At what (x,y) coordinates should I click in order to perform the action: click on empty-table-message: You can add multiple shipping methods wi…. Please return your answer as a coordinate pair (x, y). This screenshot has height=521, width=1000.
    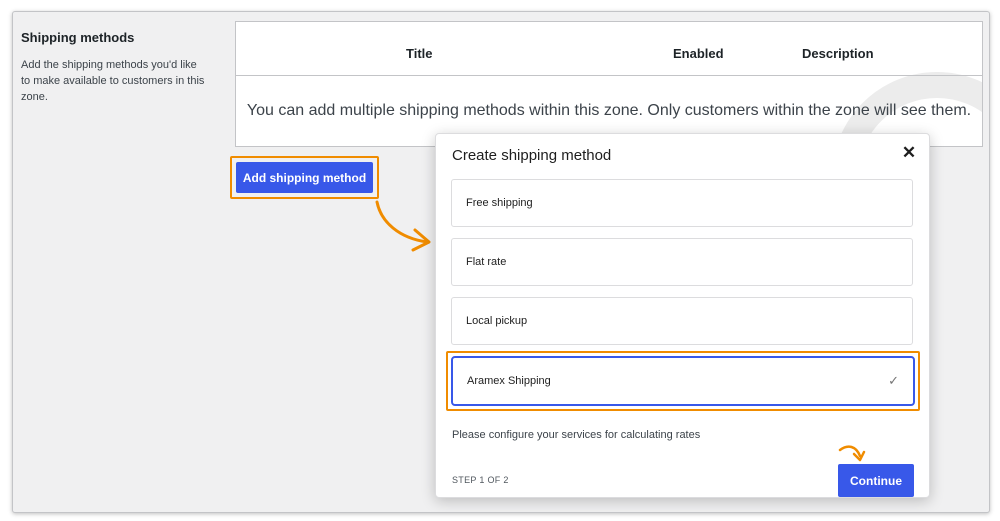
    Looking at the image, I should click on (609, 110).